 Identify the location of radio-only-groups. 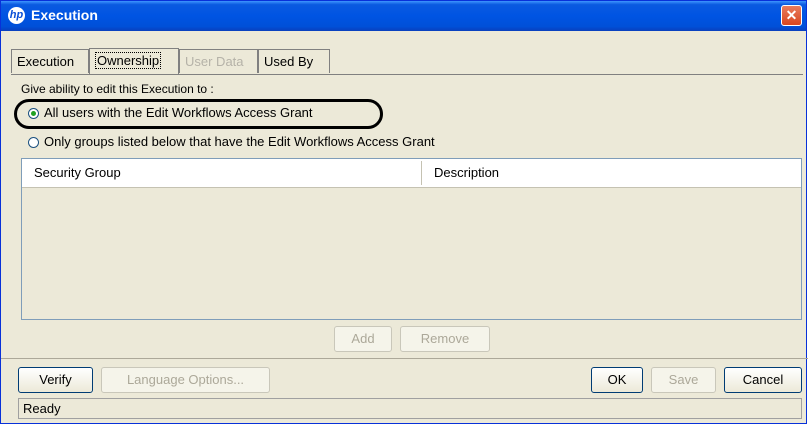
(33, 142).